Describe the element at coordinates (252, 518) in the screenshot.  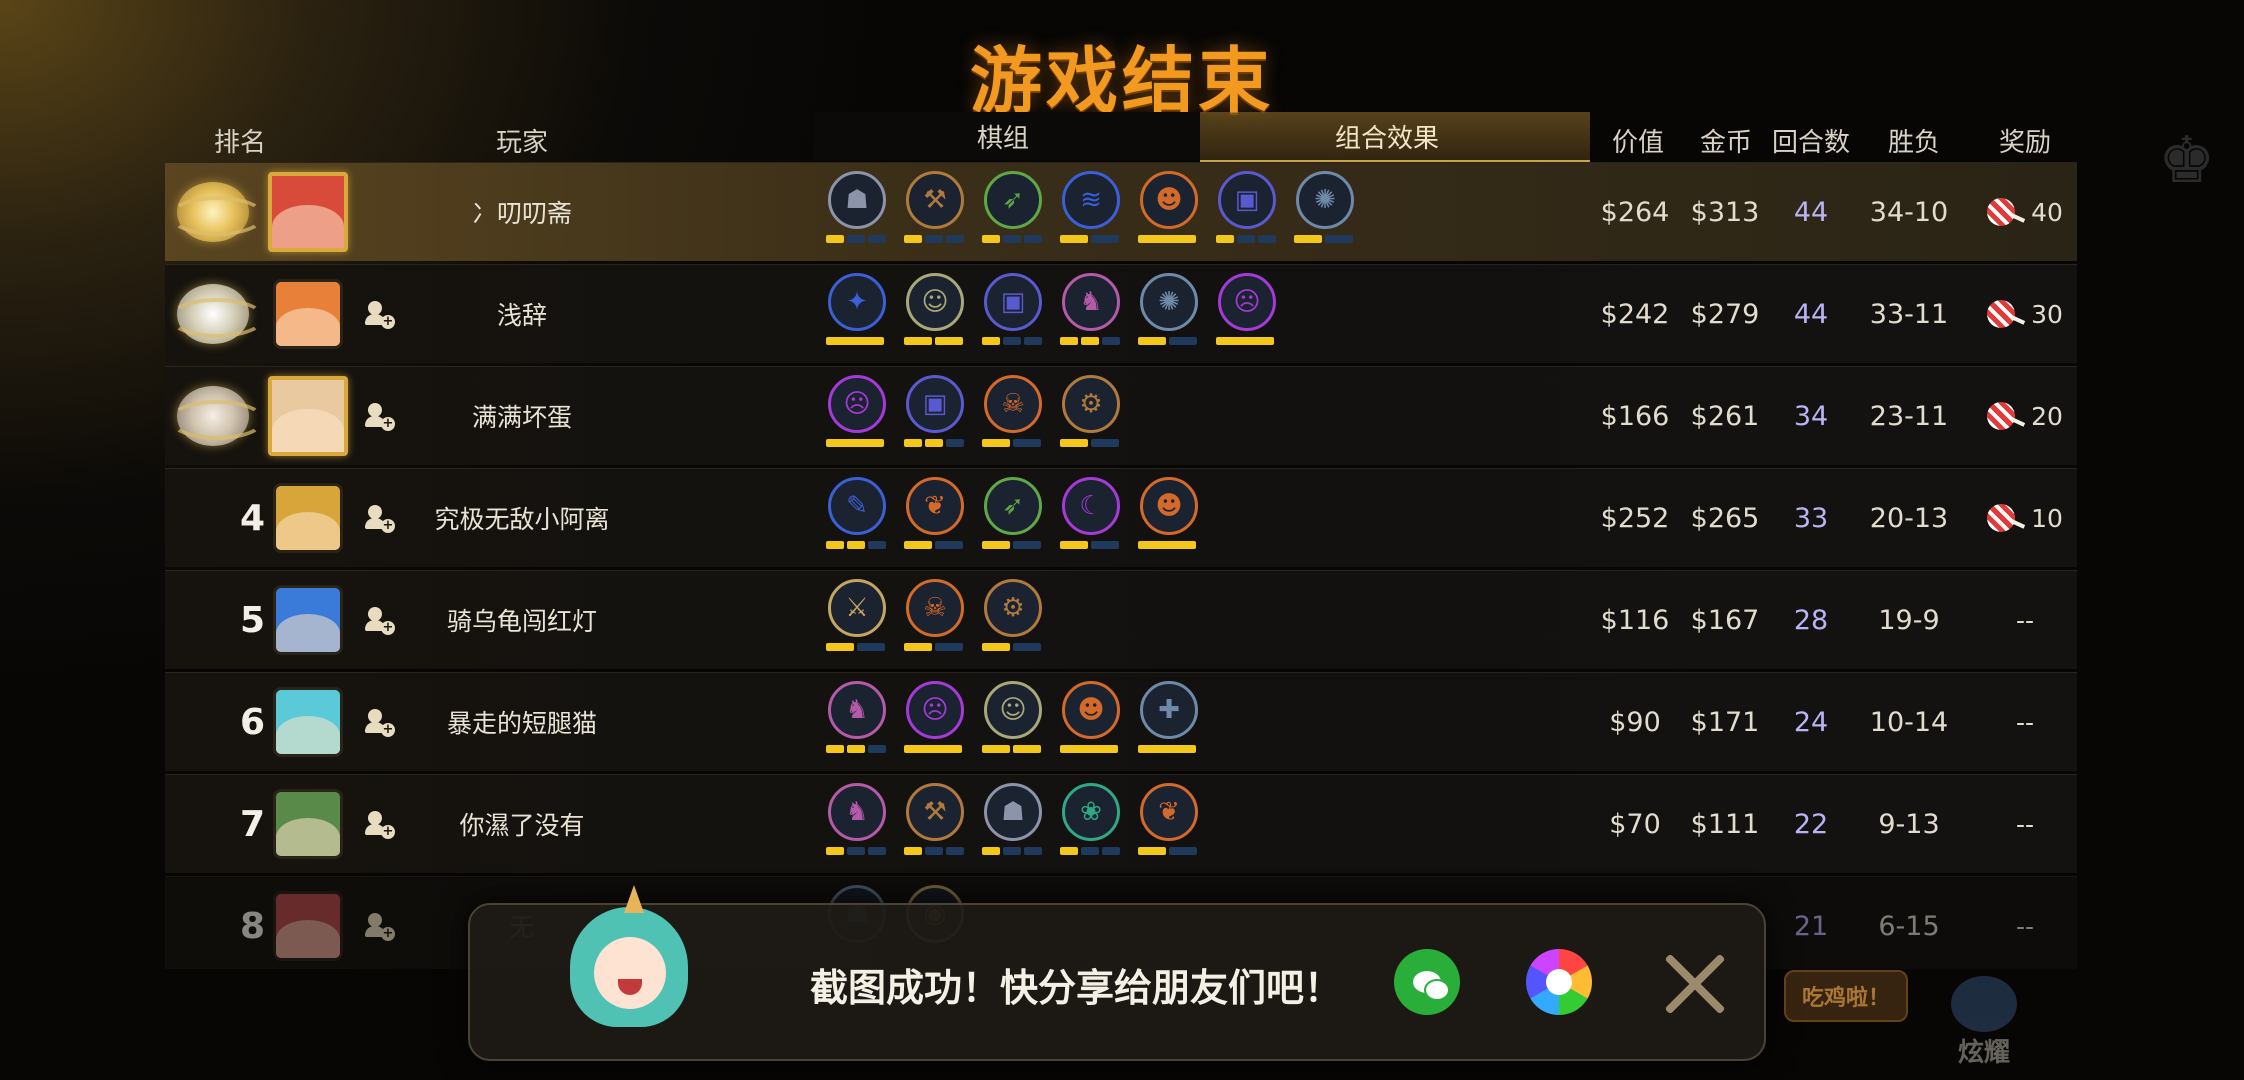
I see `rank-number: 4` at that location.